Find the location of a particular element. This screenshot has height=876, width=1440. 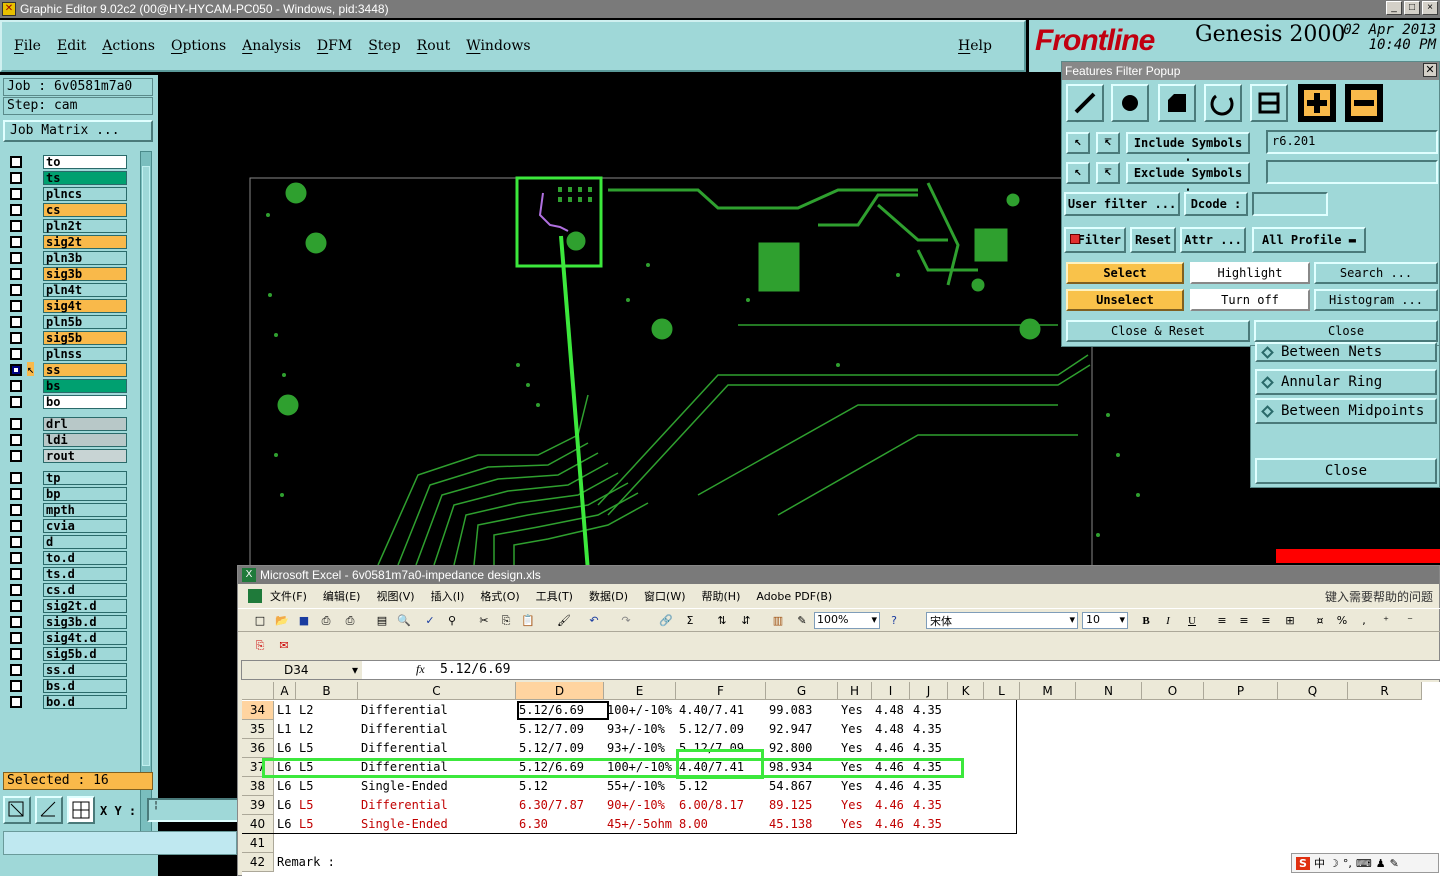

excel-menu-edit: 编辑(E) is located at coordinates (342, 596).